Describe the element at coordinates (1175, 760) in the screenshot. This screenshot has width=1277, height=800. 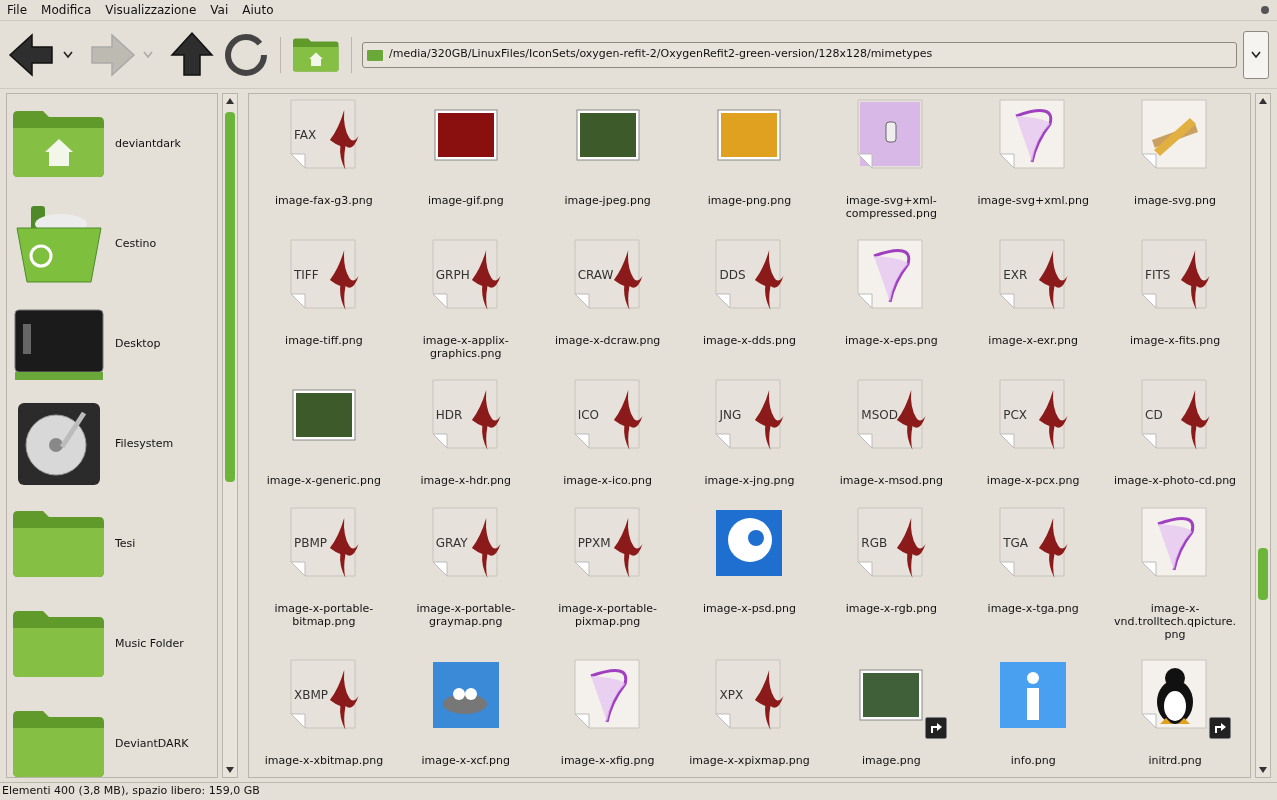
I see `file-name: initrd.png` at that location.